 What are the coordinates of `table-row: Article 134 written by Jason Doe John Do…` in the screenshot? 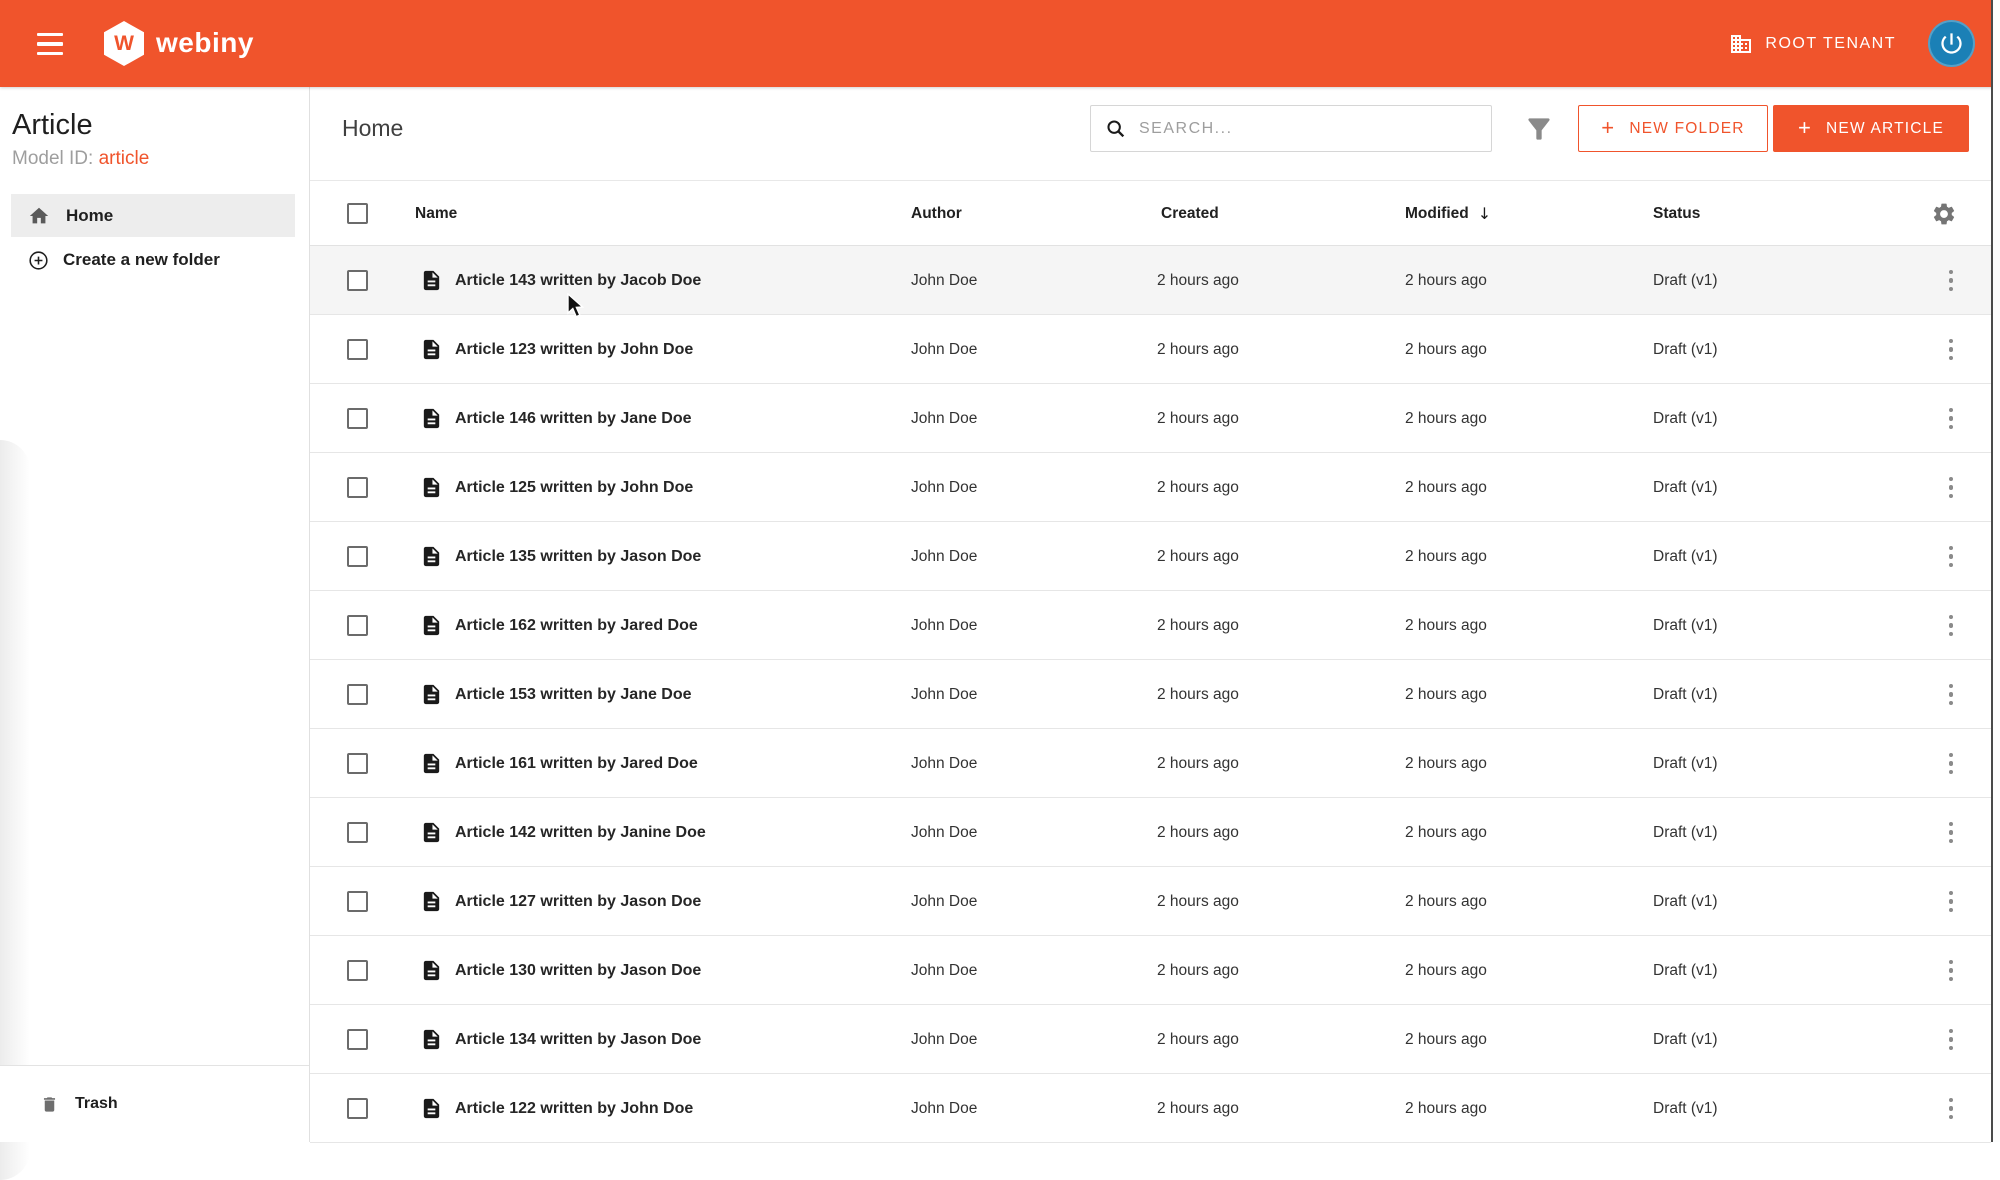 It's located at (1150, 1039).